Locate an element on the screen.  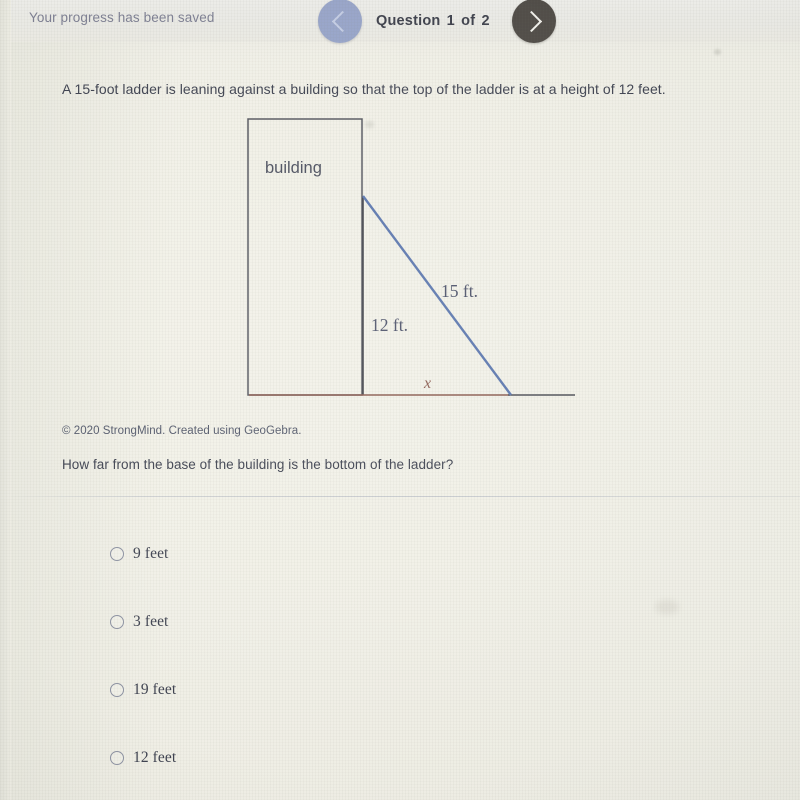
answer-option-label: 9 feet is located at coordinates (151, 553).